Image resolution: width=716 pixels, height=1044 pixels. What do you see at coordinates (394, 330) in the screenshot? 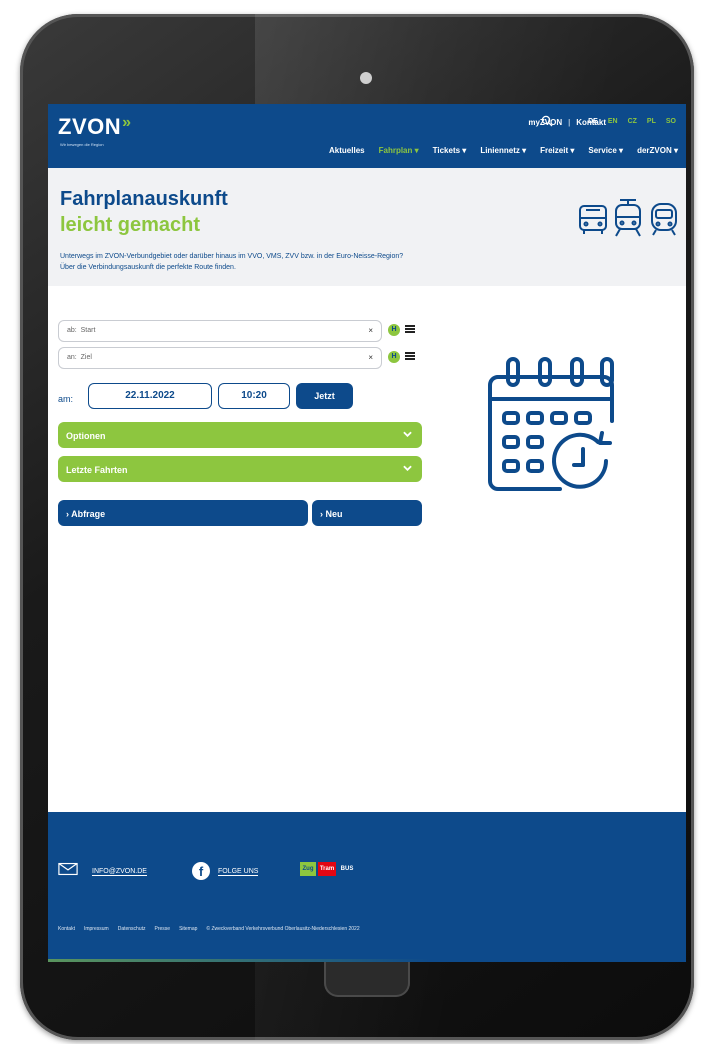
I see `stop-picker-from-icon: H` at bounding box center [394, 330].